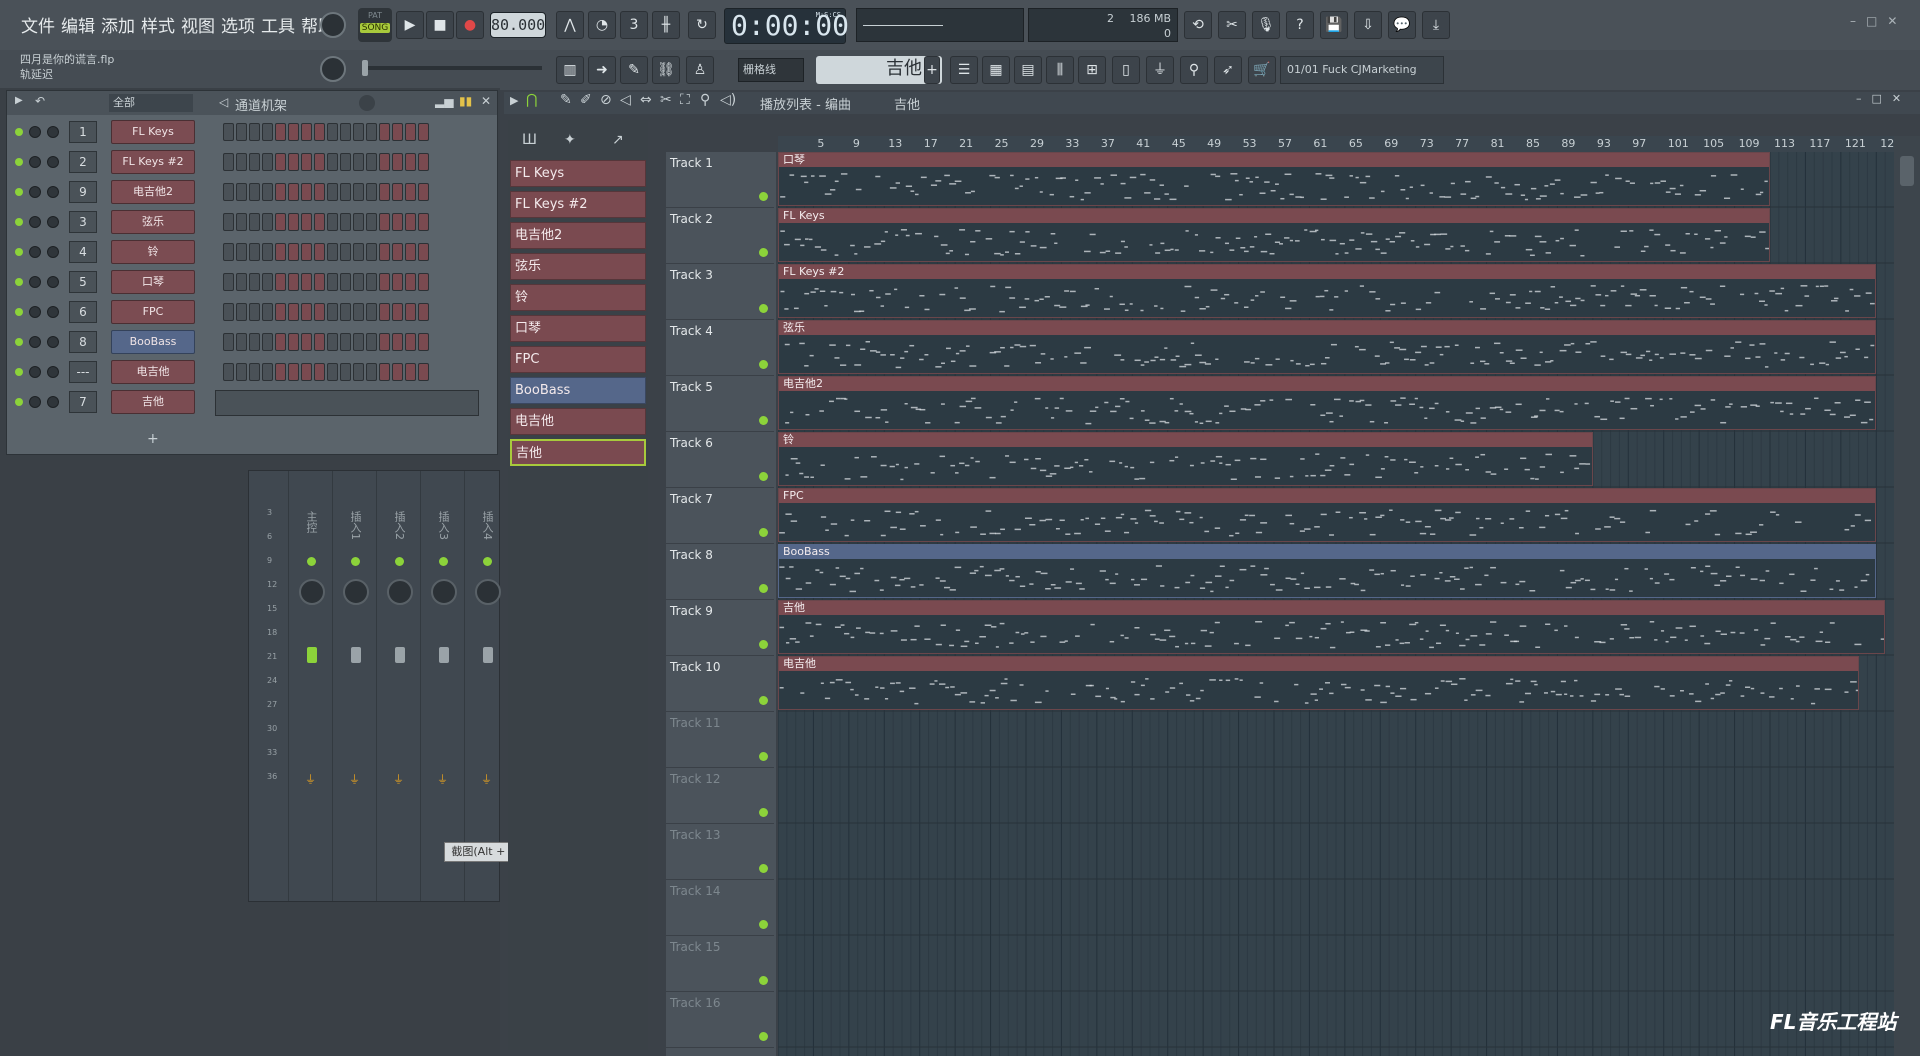  What do you see at coordinates (83, 132) in the screenshot?
I see `channel-mixer-track: 1` at bounding box center [83, 132].